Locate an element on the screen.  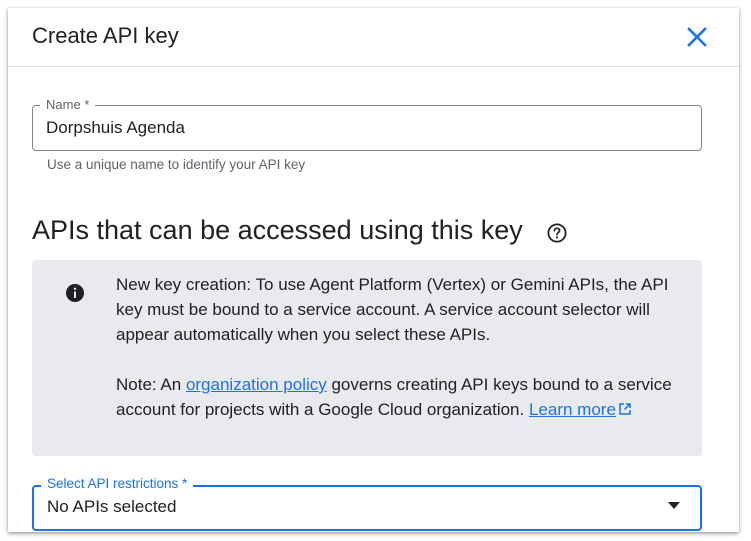
help-button is located at coordinates (557, 233).